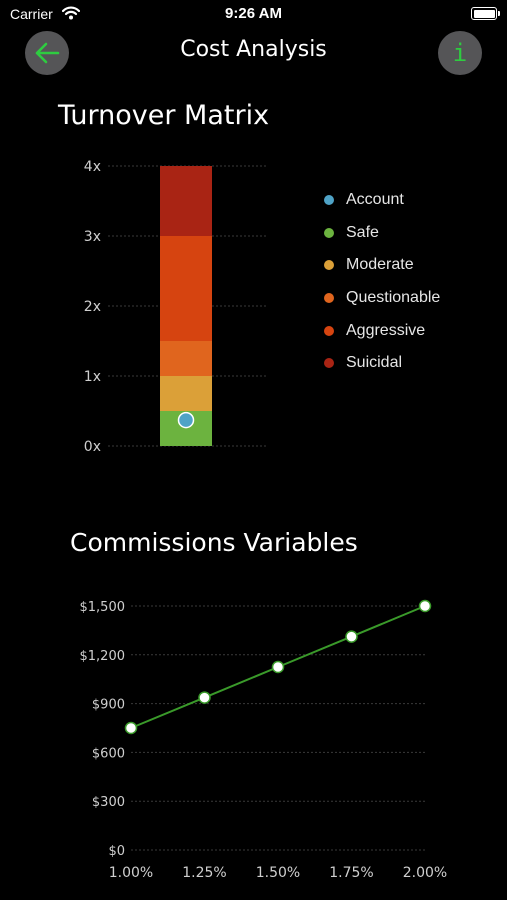 The image size is (507, 900). I want to click on y-tick-label: $600, so click(108, 753).